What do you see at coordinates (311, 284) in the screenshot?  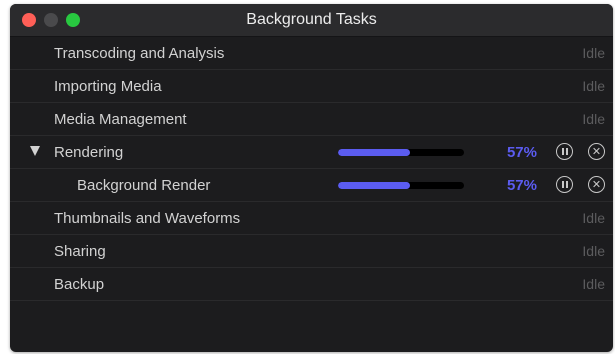 I see `task-row-backup: Backup Idle` at bounding box center [311, 284].